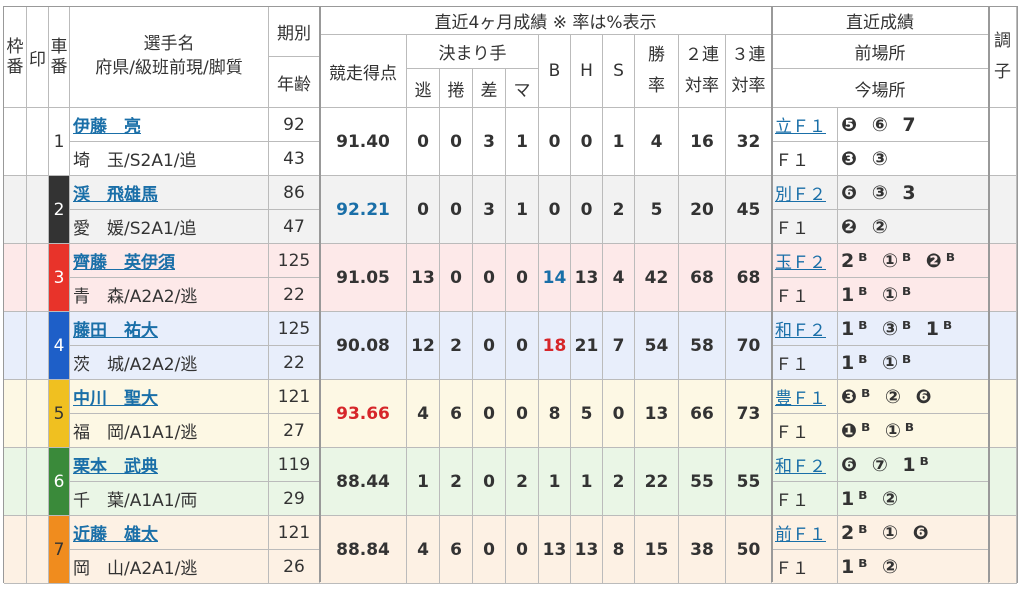  I want to click on kimarite-makuri: 6, so click(456, 550).